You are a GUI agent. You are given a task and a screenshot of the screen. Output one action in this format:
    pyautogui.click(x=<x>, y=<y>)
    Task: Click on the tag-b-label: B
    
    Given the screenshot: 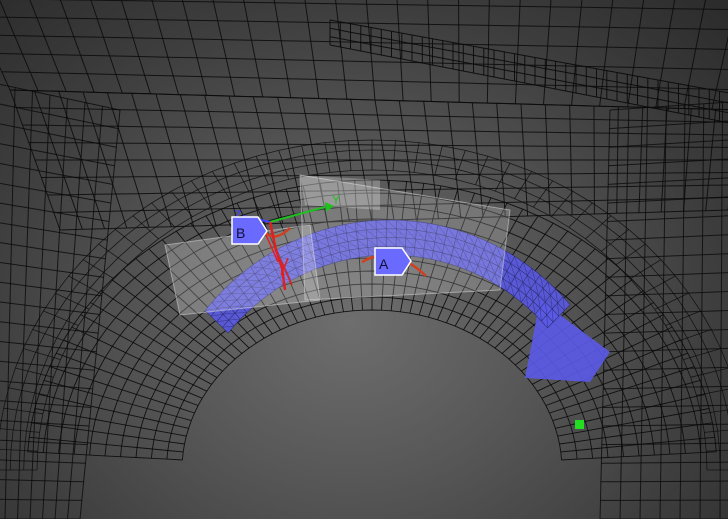 What is the action you would take?
    pyautogui.click(x=240, y=233)
    